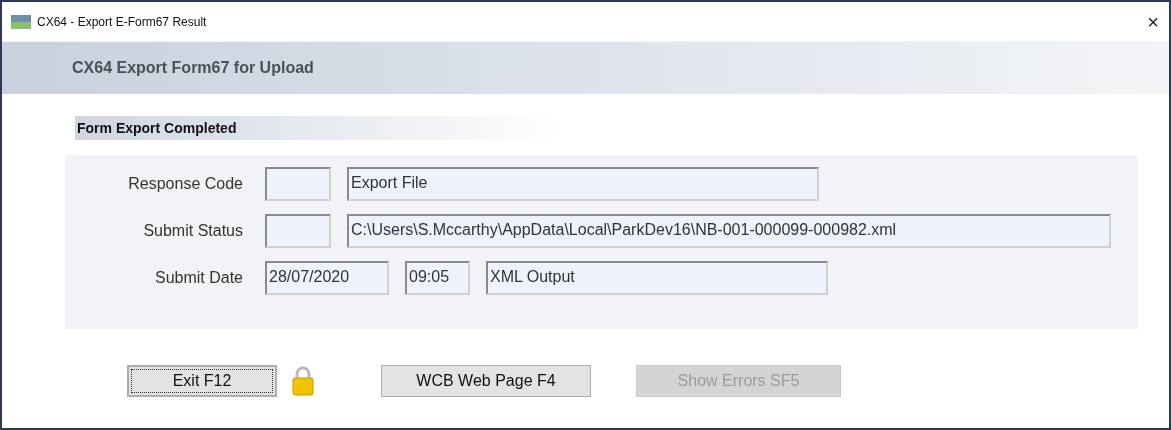  What do you see at coordinates (193, 68) in the screenshot?
I see `form-header-title: CX64 Export Form67 for Upload` at bounding box center [193, 68].